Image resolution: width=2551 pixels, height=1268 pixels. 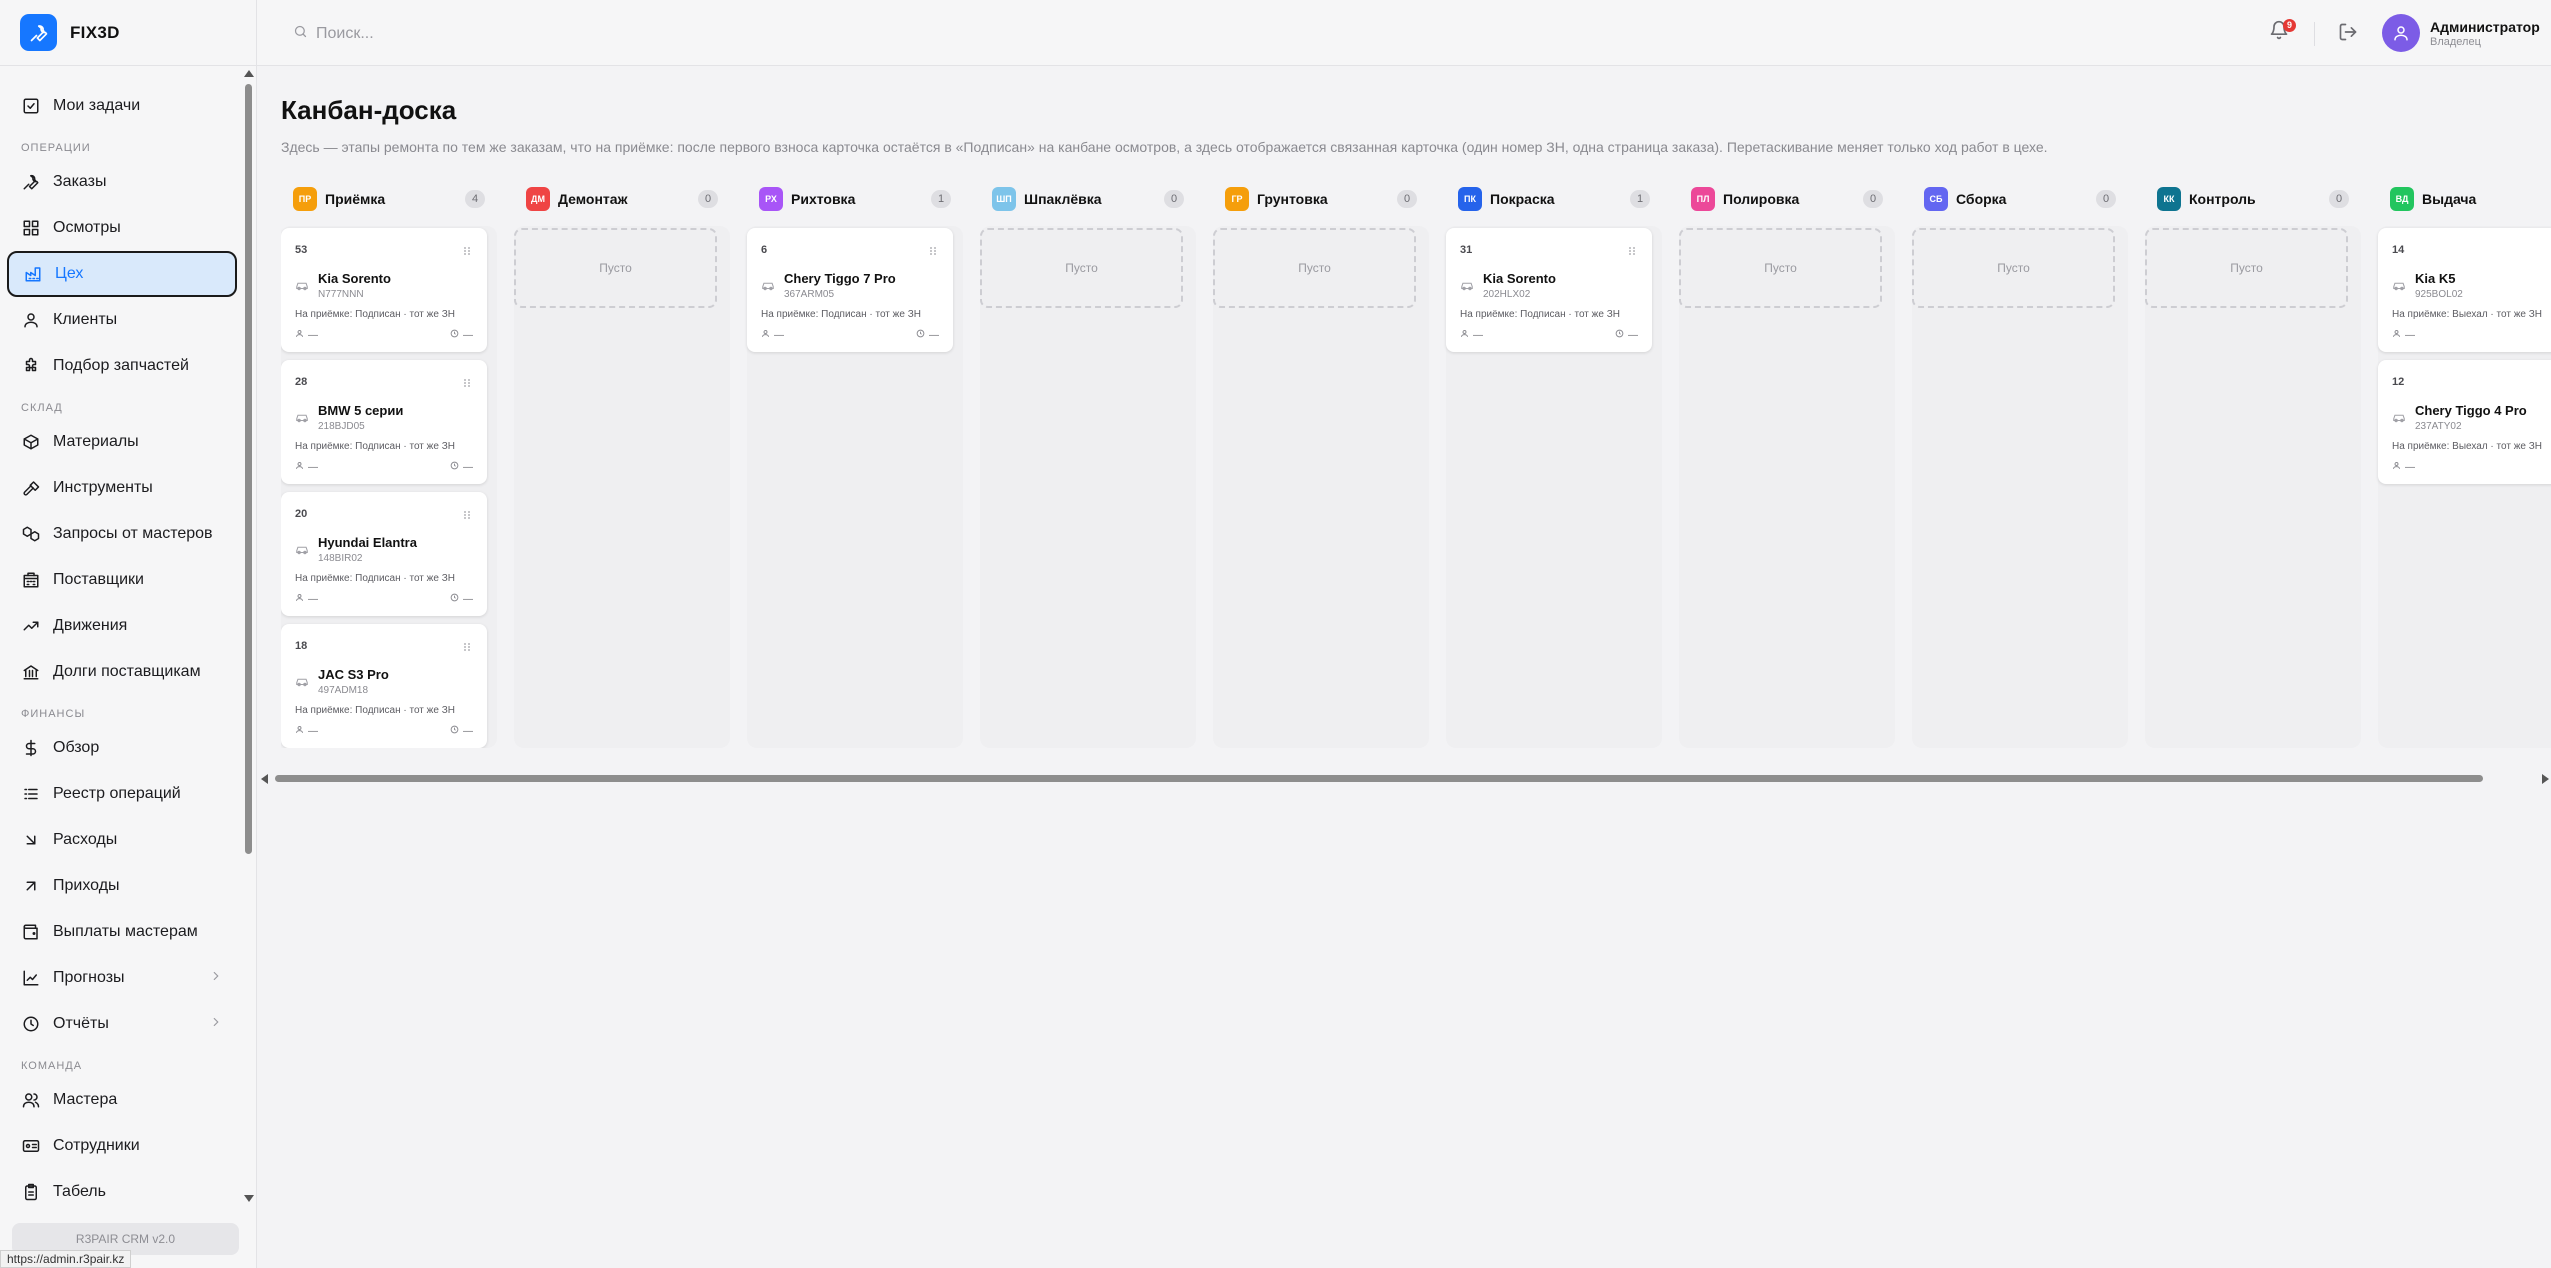 I want to click on sidebar-item-arrow-down-right: Расходы, so click(x=122, y=840).